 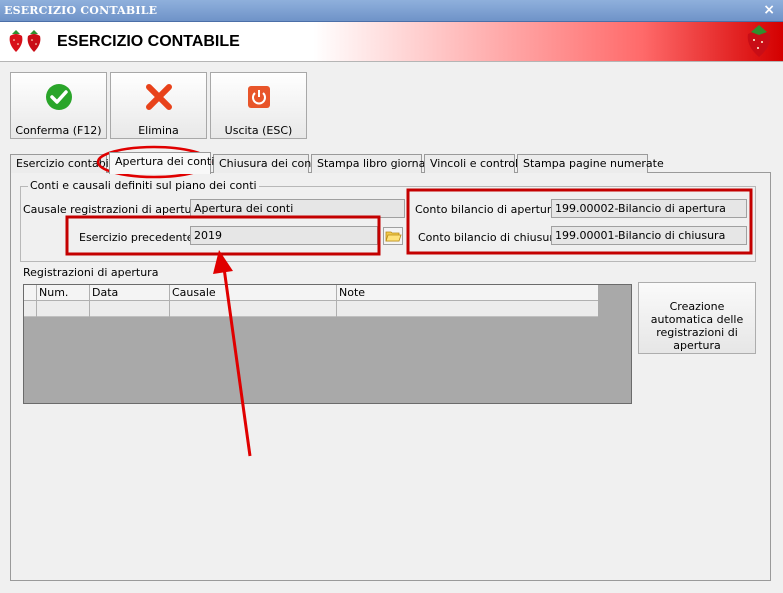 I want to click on column-header-note: Note, so click(x=467, y=293).